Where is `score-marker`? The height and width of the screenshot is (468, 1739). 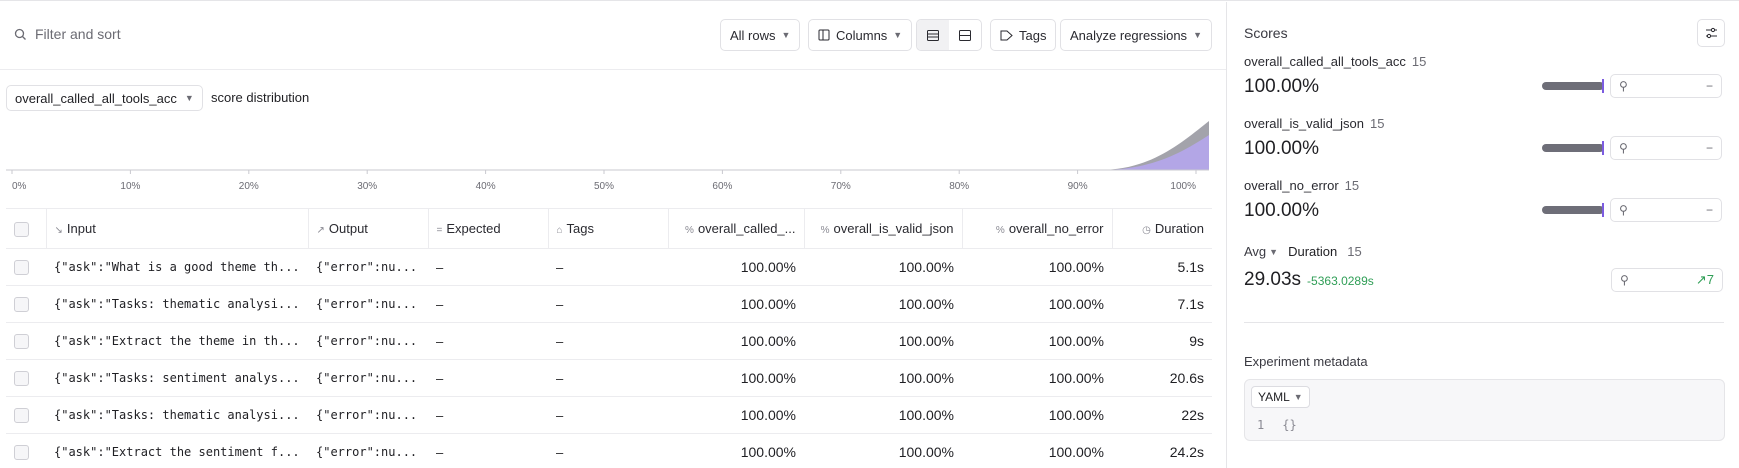 score-marker is located at coordinates (1603, 210).